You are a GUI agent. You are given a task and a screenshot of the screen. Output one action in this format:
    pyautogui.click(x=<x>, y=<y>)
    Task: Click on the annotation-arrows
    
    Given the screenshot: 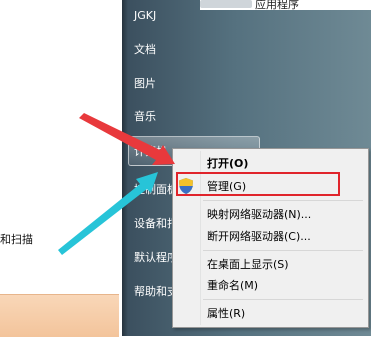 What is the action you would take?
    pyautogui.click(x=116, y=184)
    